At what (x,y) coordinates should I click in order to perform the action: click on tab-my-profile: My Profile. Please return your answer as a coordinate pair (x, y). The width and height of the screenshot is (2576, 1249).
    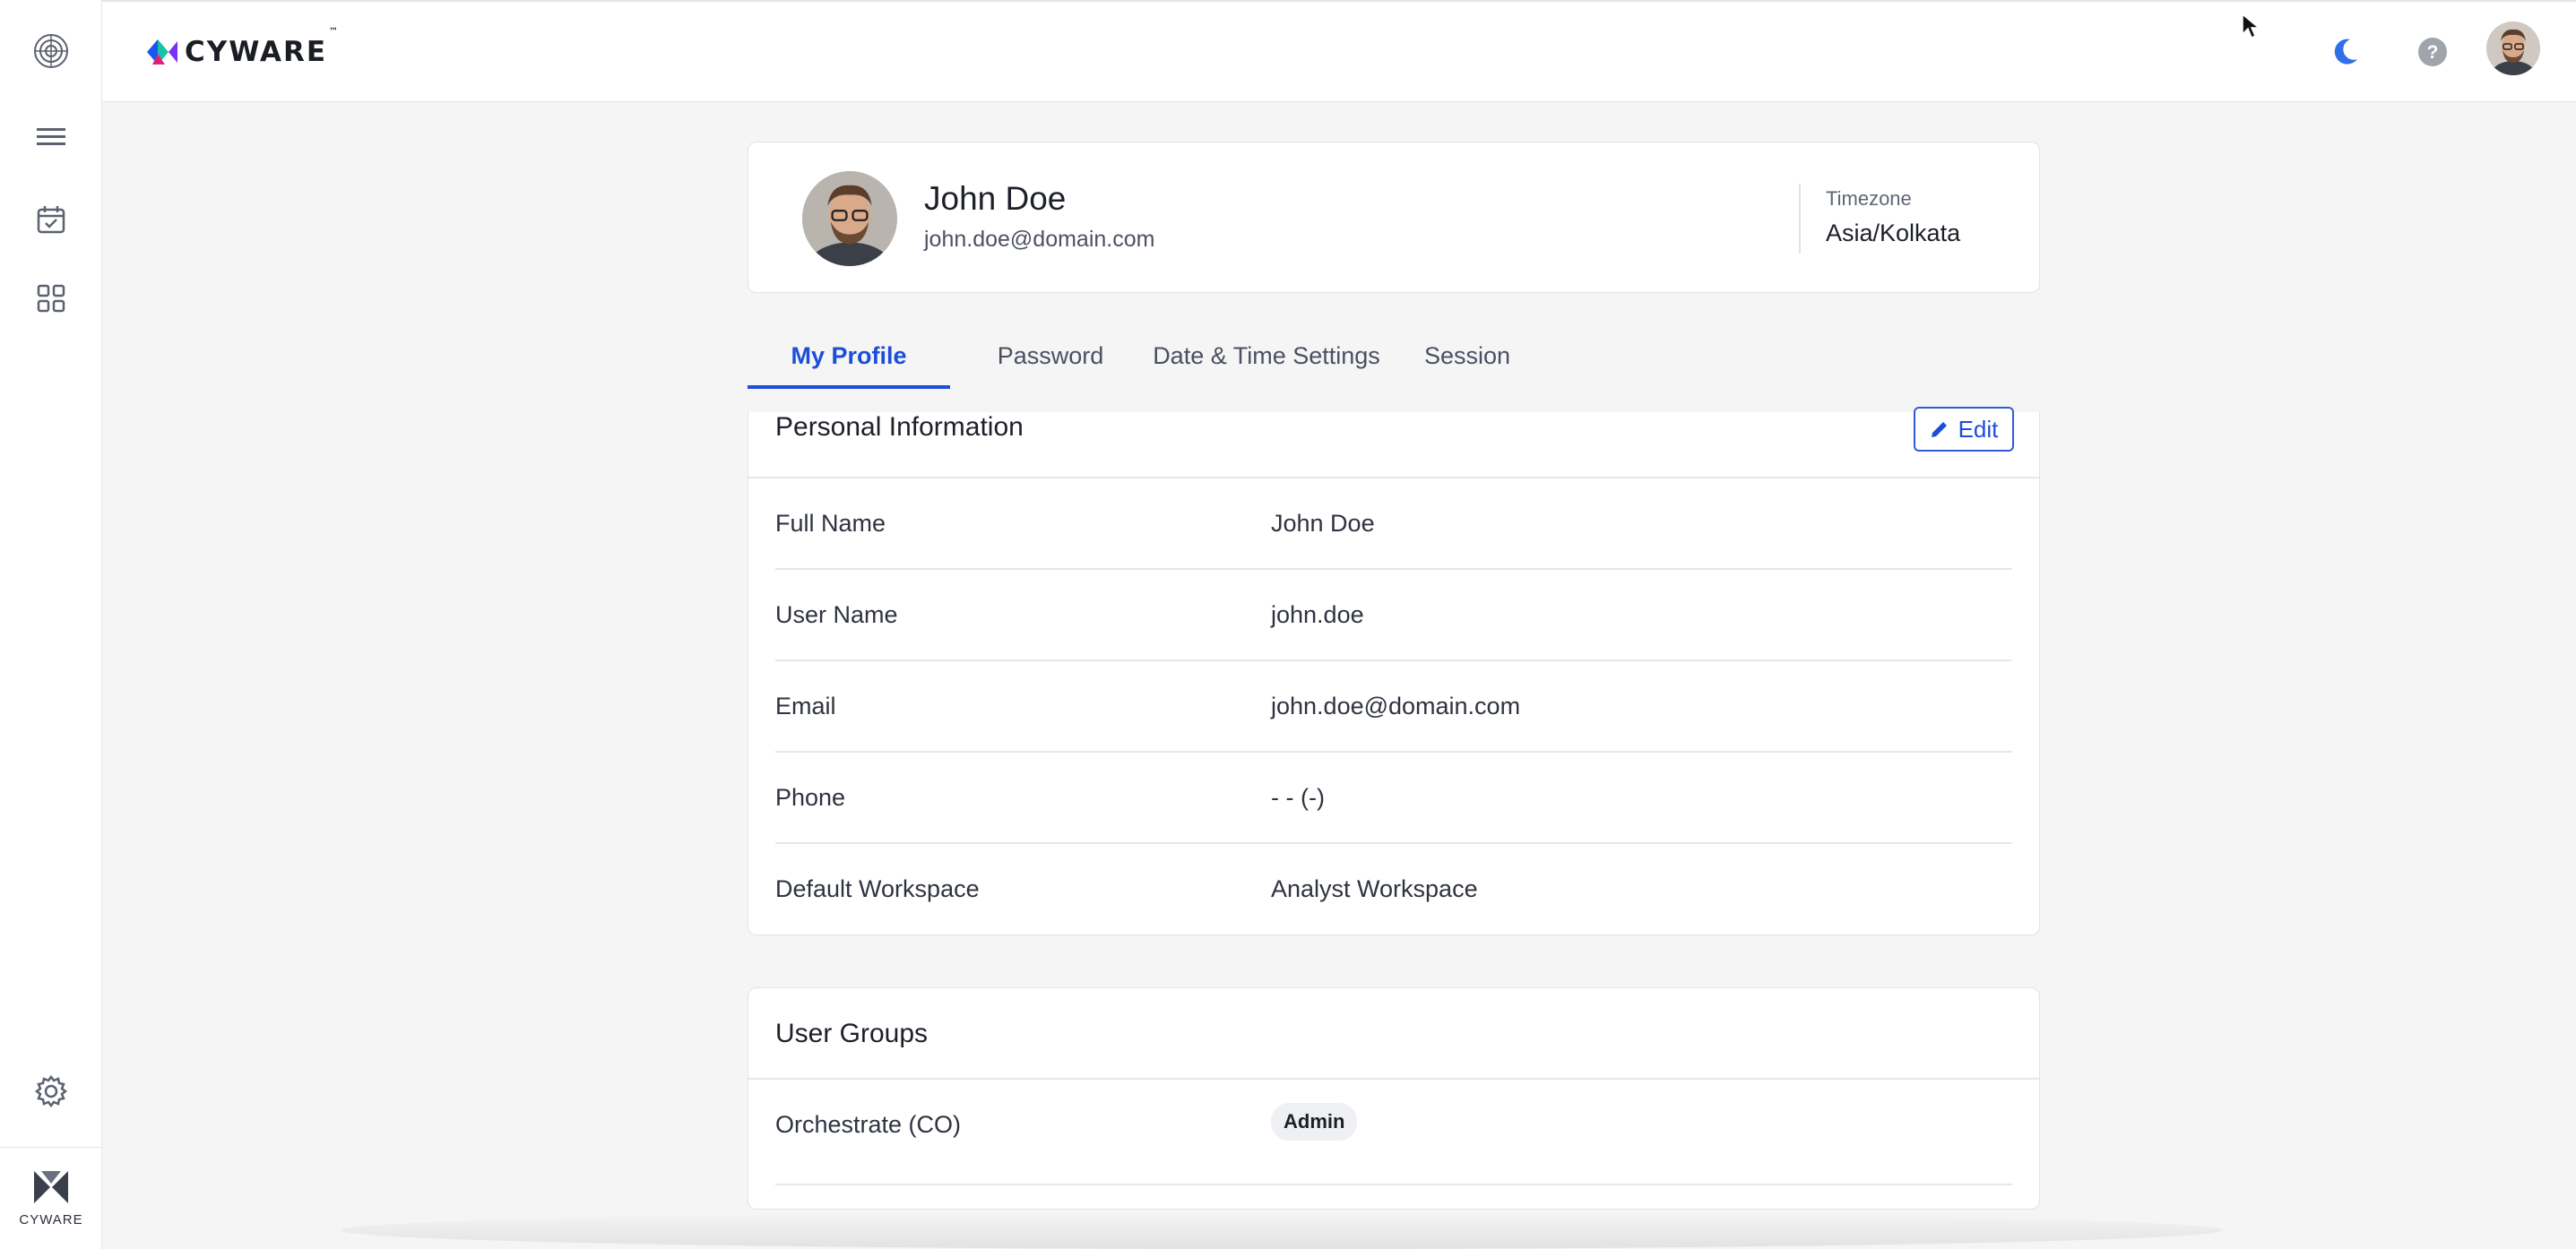
    Looking at the image, I should click on (849, 356).